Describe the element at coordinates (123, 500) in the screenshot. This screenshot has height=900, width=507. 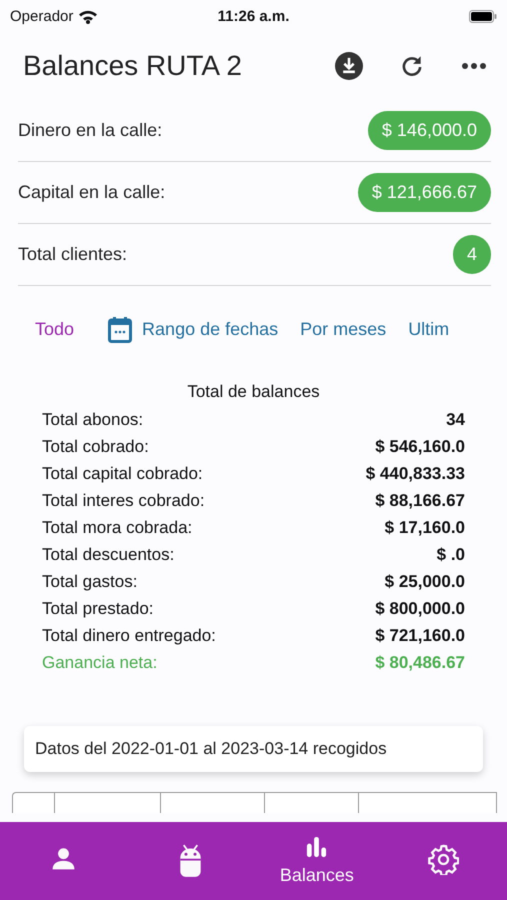
I see `balance-label: Total interes cobrado:` at that location.